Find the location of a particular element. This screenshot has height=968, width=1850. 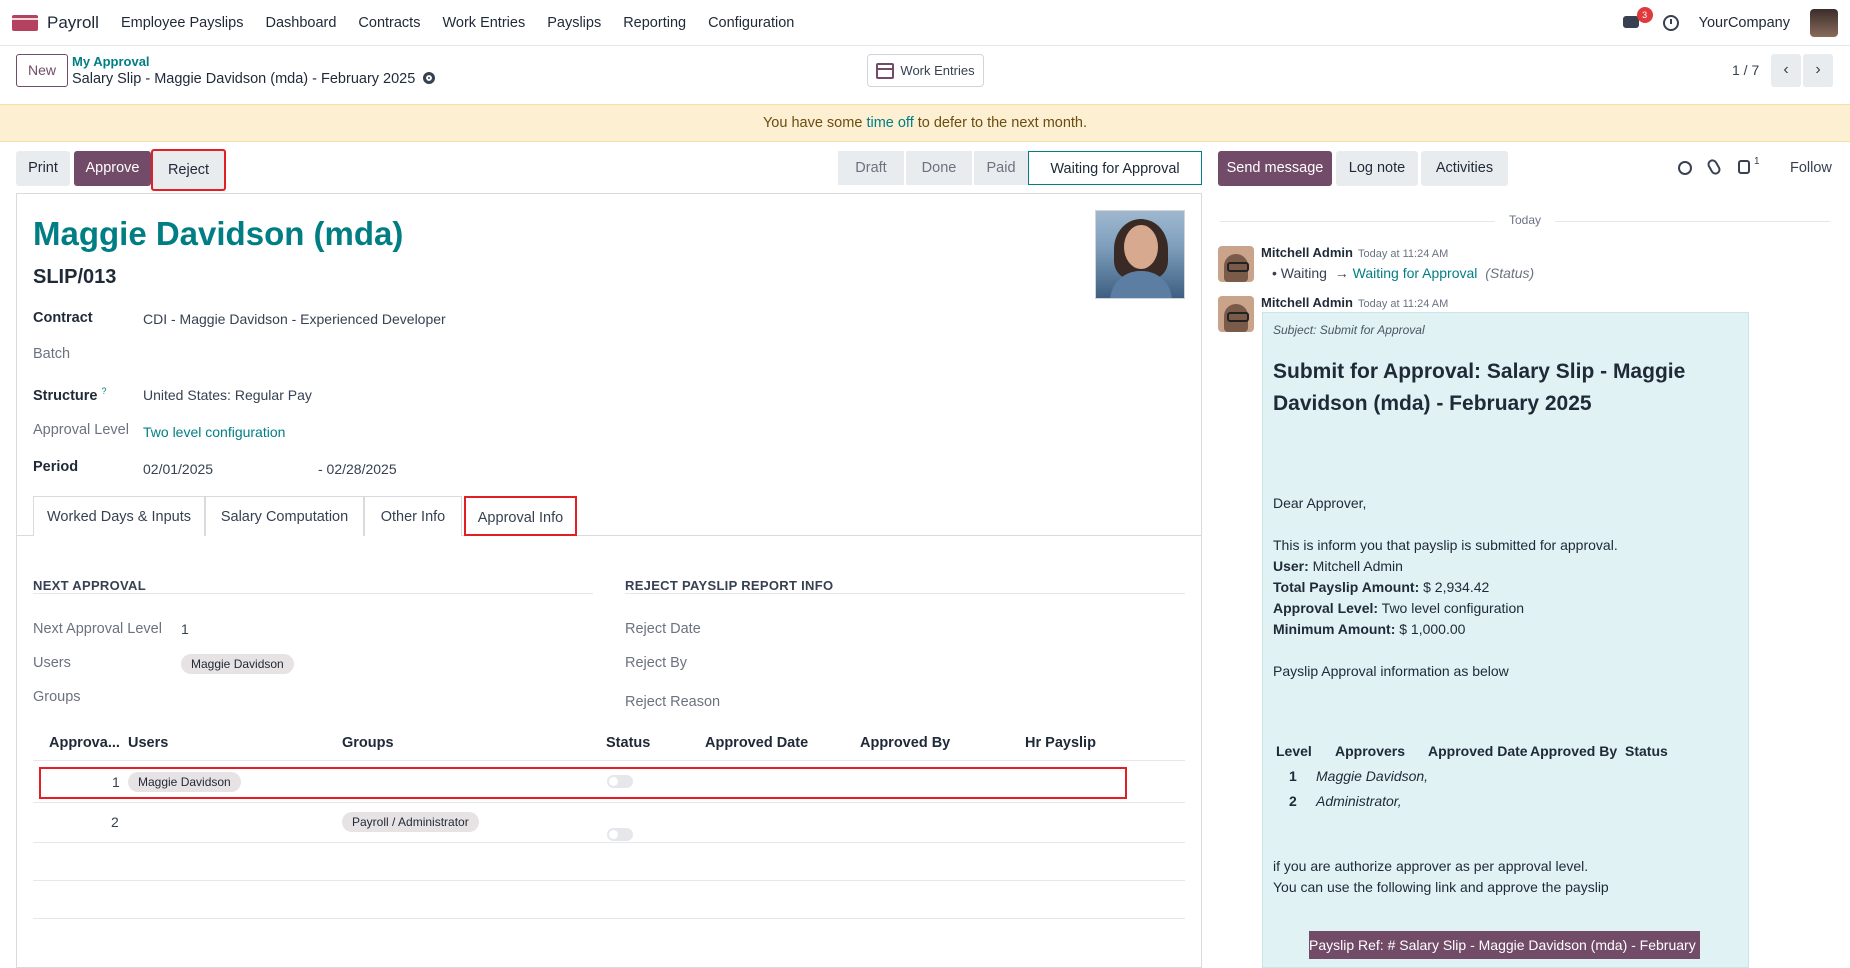

row-level: 2 is located at coordinates (115, 822).